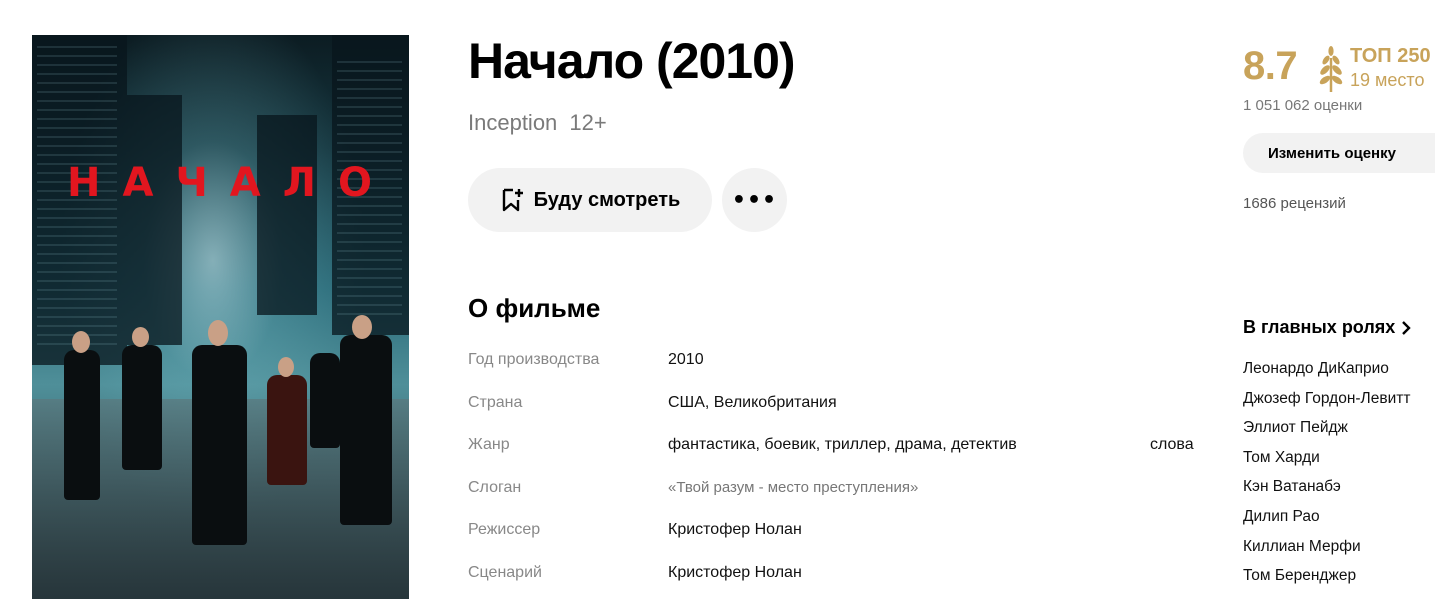 The height and width of the screenshot is (599, 1435). Describe the element at coordinates (1326, 523) in the screenshot. I see `cast-item: Дилип Рао` at that location.